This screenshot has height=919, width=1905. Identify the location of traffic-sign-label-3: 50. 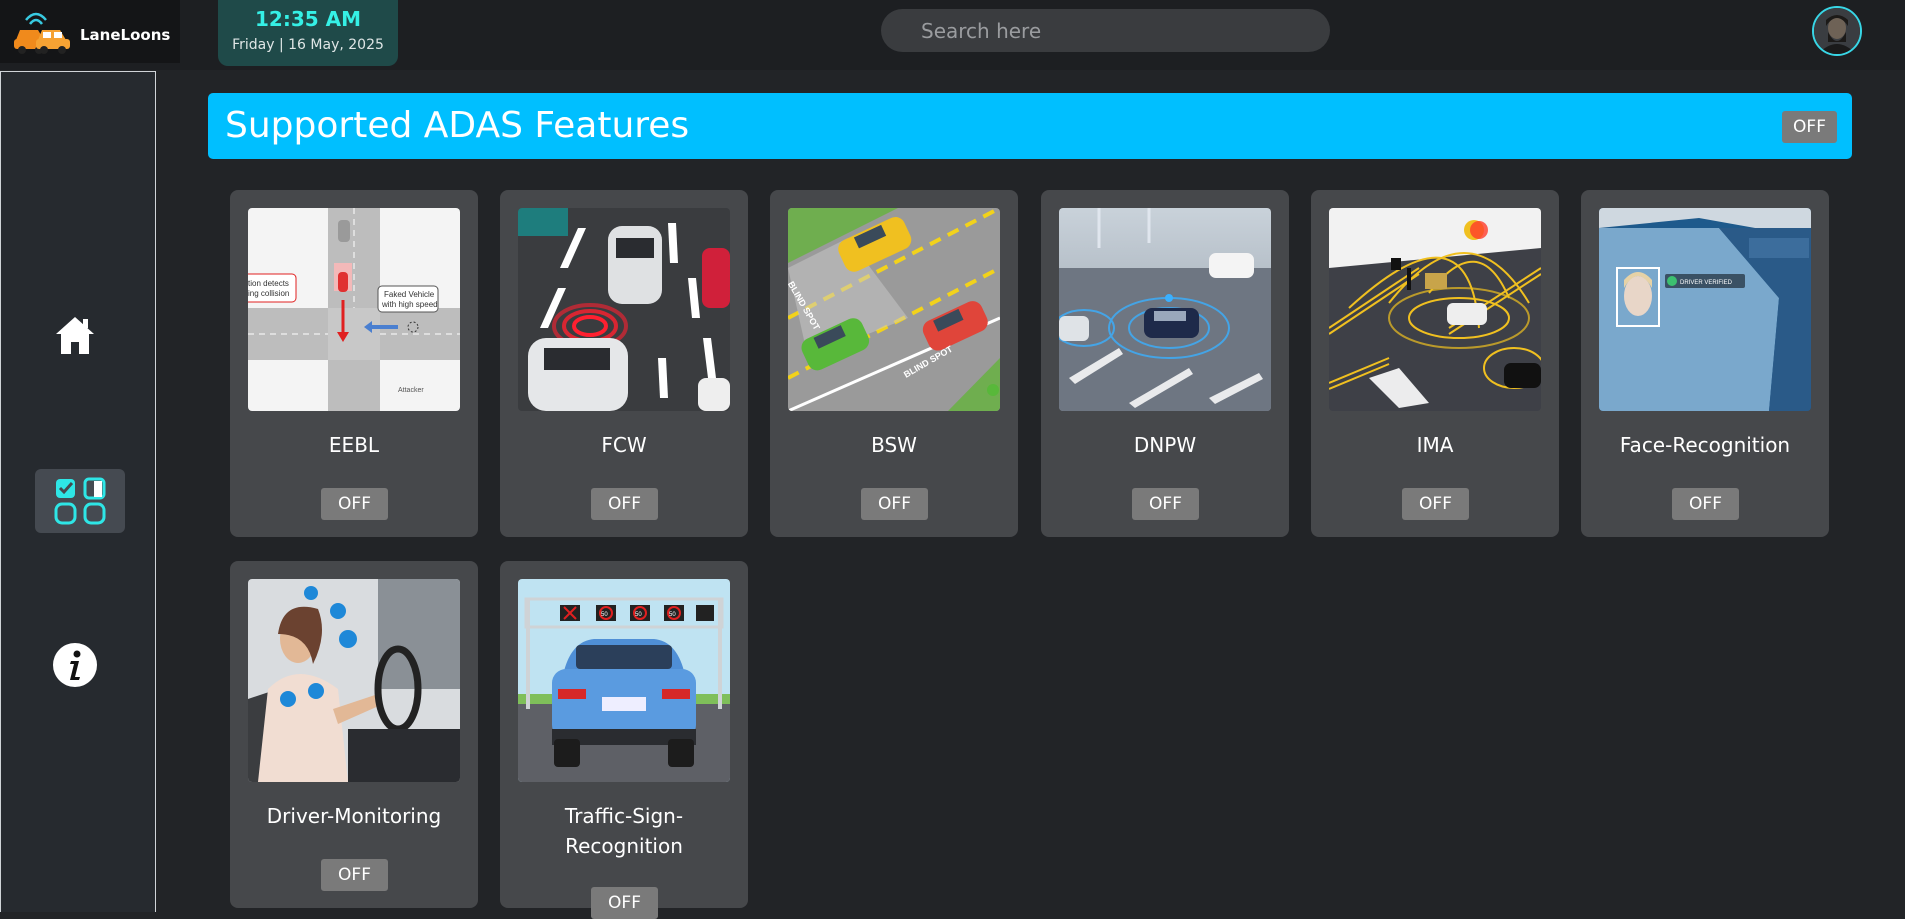
(672, 615).